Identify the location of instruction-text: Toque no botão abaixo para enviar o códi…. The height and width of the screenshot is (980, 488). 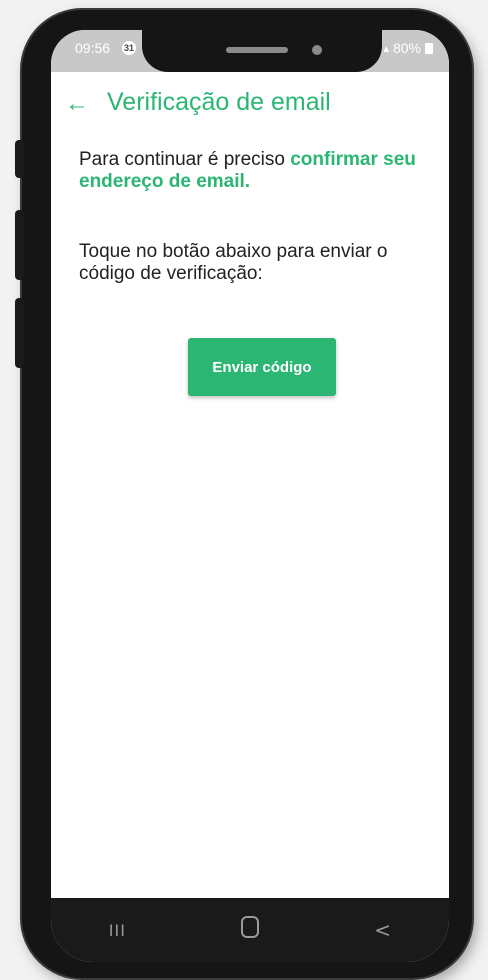
(233, 262).